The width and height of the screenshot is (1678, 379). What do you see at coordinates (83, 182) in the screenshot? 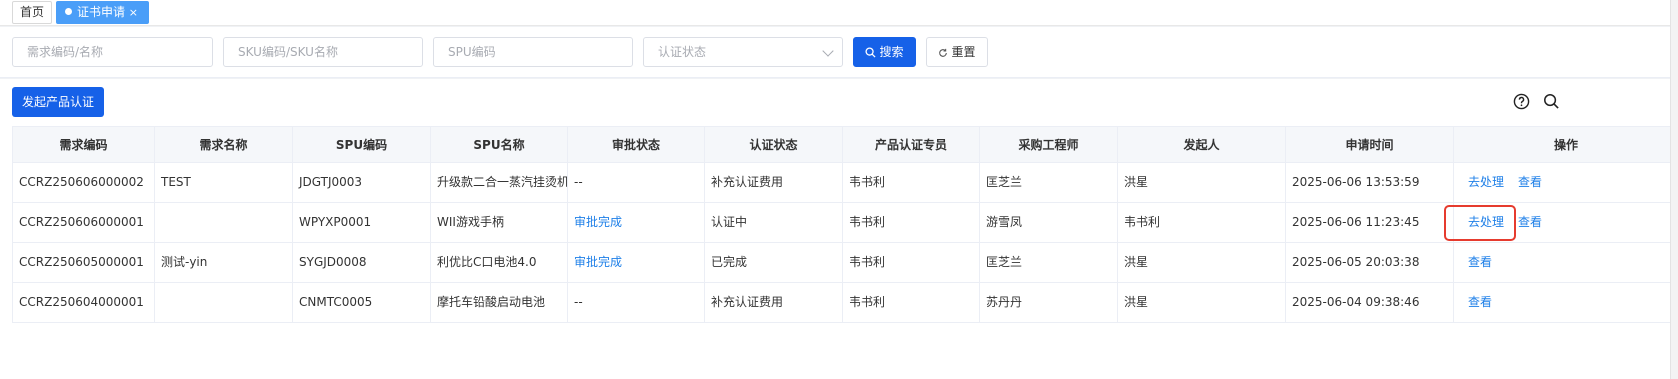
I see `demand-code-cell: CCRZ250606000002` at bounding box center [83, 182].